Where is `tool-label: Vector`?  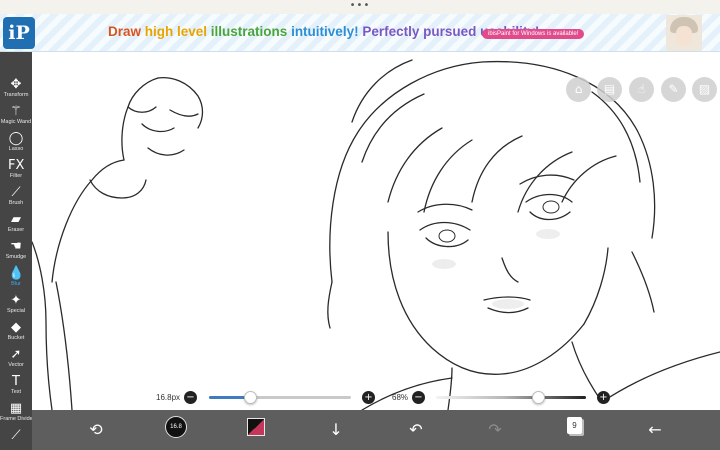
tool-label: Vector is located at coordinates (16, 365).